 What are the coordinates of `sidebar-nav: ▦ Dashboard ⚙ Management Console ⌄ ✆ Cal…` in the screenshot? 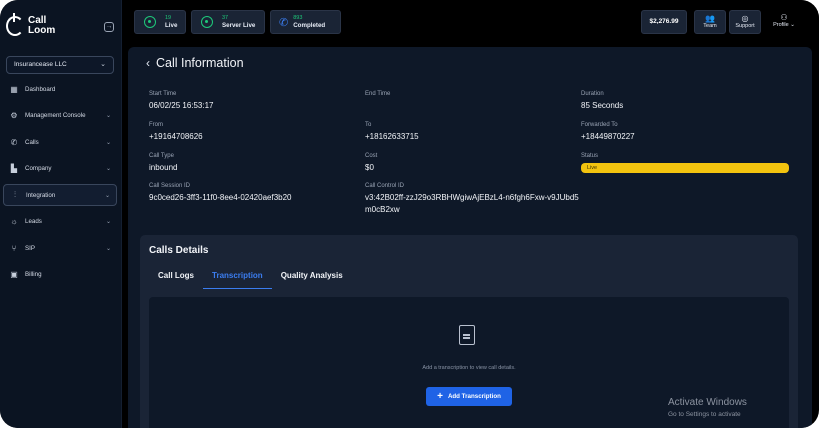 It's located at (60, 184).